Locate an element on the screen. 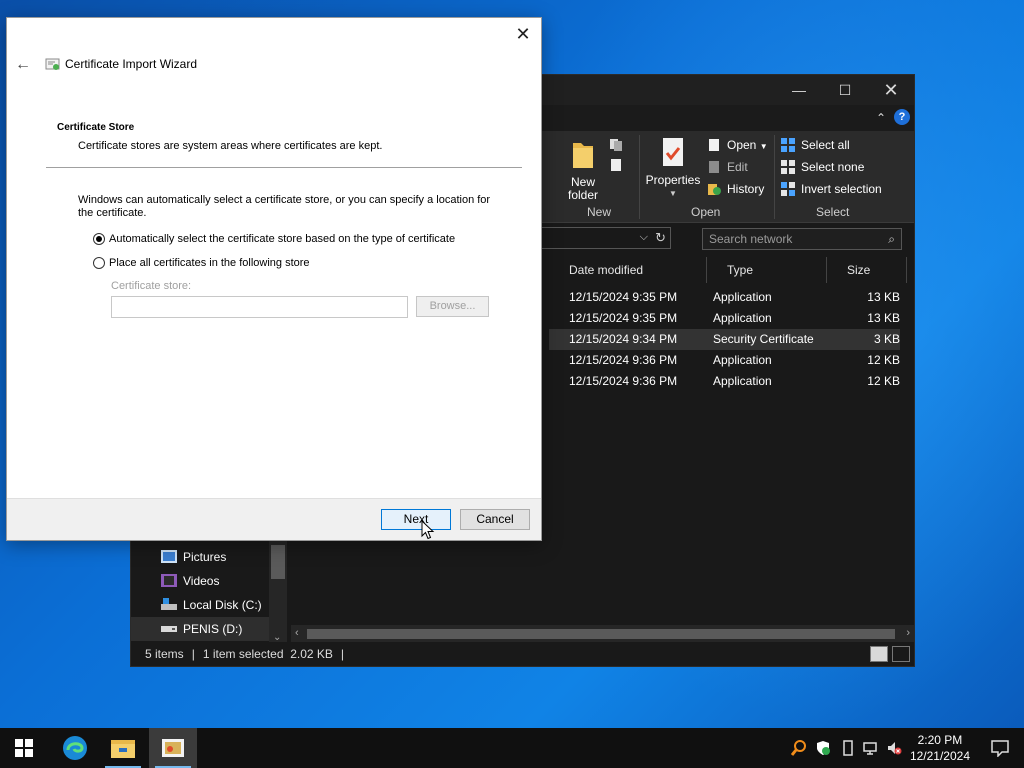 The height and width of the screenshot is (768, 1024). search-icon: ⌕ is located at coordinates (891, 239).